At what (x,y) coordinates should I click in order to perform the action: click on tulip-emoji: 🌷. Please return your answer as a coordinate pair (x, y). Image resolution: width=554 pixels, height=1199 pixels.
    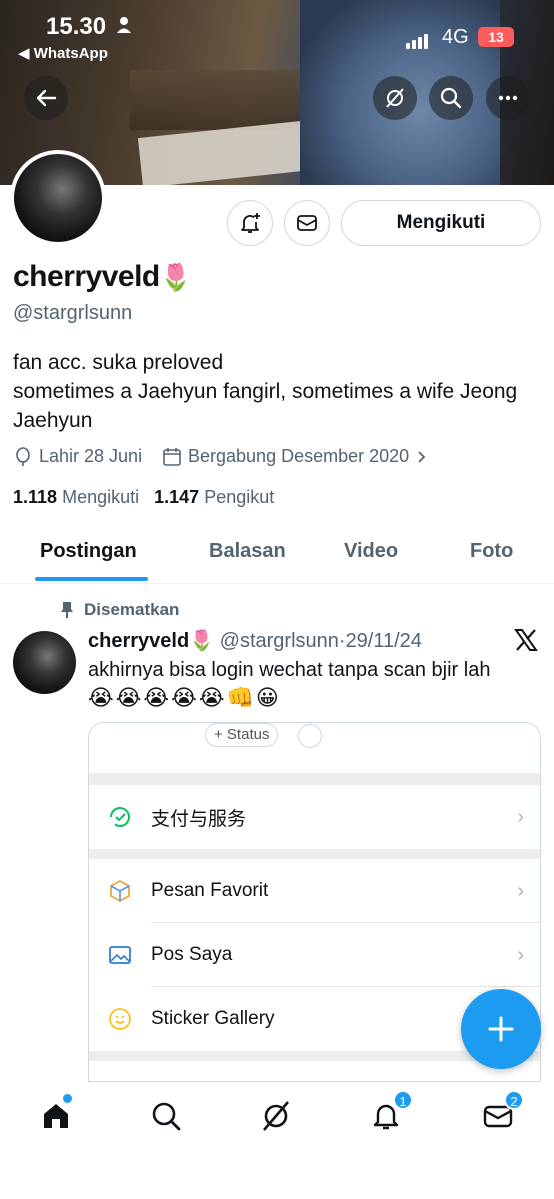
    Looking at the image, I should click on (175, 277).